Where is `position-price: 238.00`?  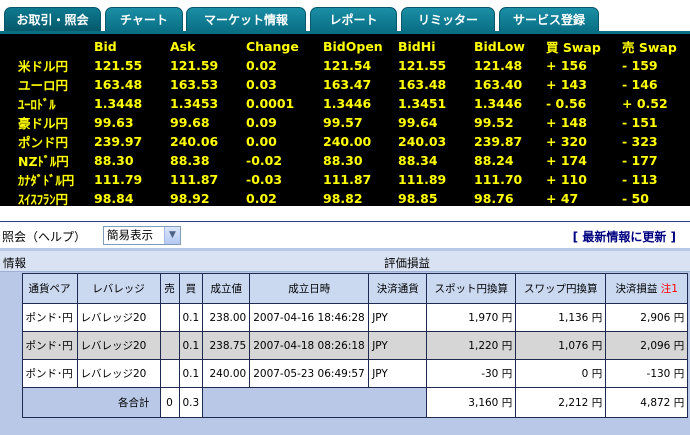 position-price: 238.00 is located at coordinates (226, 317).